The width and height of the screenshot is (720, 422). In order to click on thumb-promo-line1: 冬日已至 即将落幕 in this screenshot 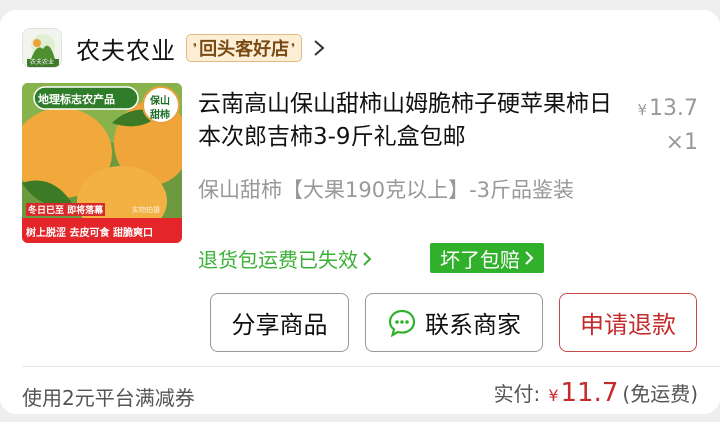, I will do `click(66, 209)`.